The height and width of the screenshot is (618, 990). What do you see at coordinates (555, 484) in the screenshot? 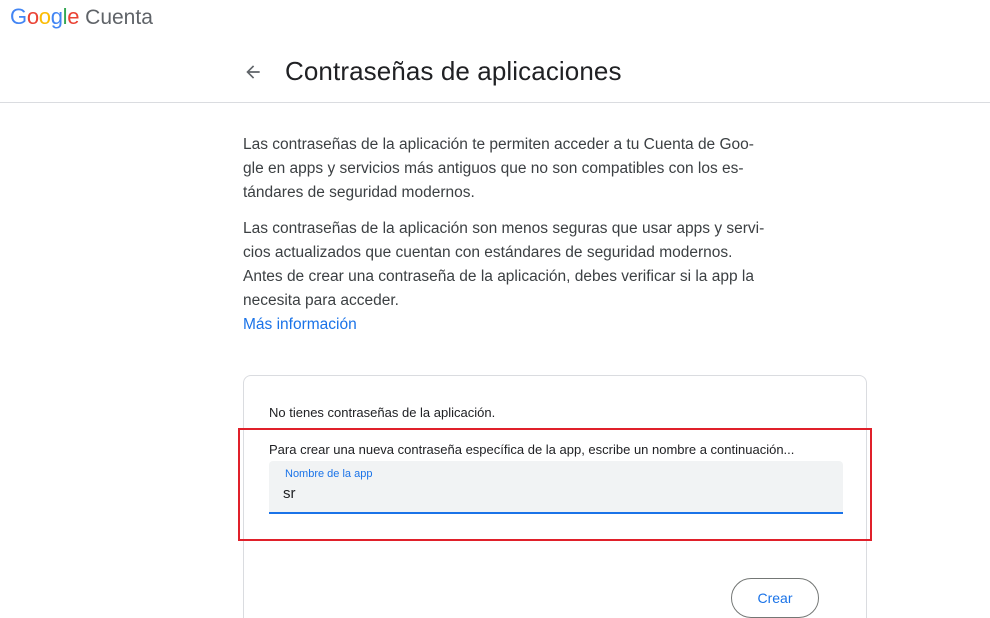
I see `highlight-annotation` at bounding box center [555, 484].